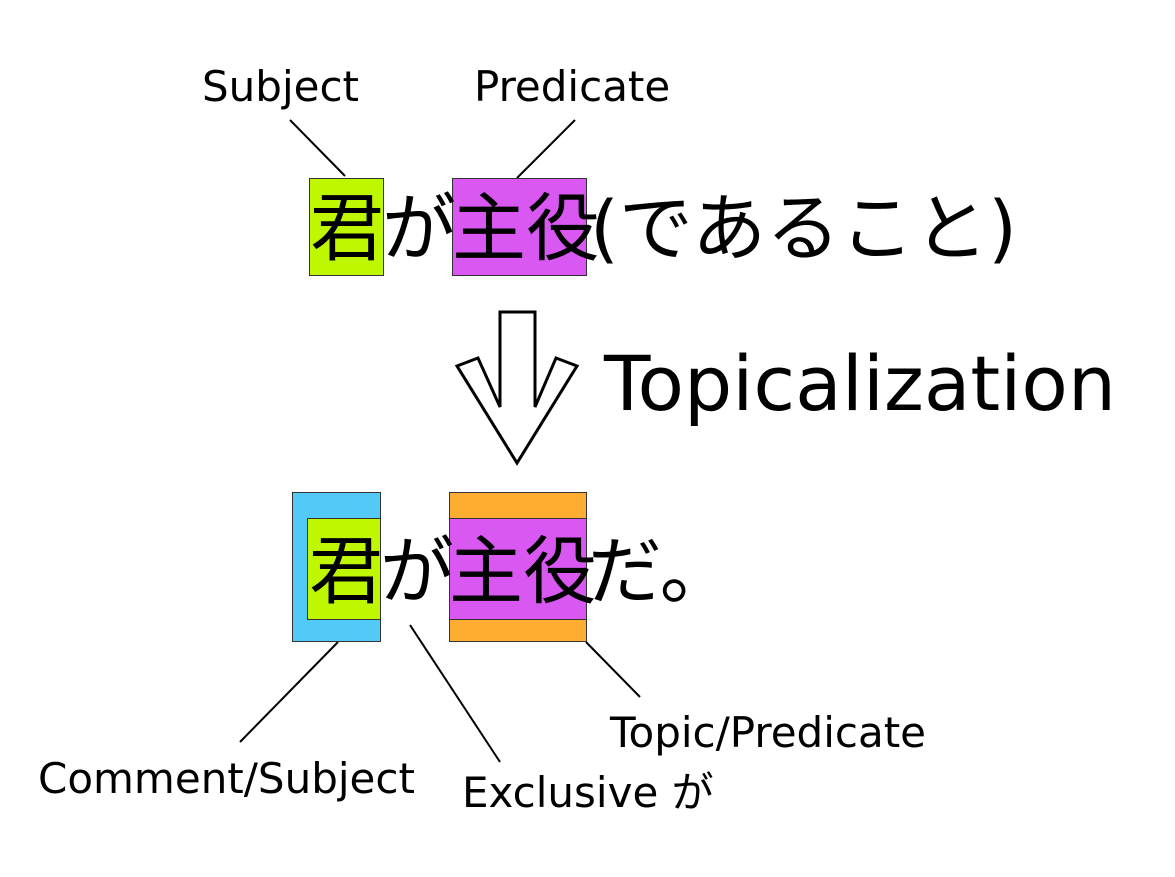 The width and height of the screenshot is (1175, 877). What do you see at coordinates (613, 669) in the screenshot?
I see `topic-connector` at bounding box center [613, 669].